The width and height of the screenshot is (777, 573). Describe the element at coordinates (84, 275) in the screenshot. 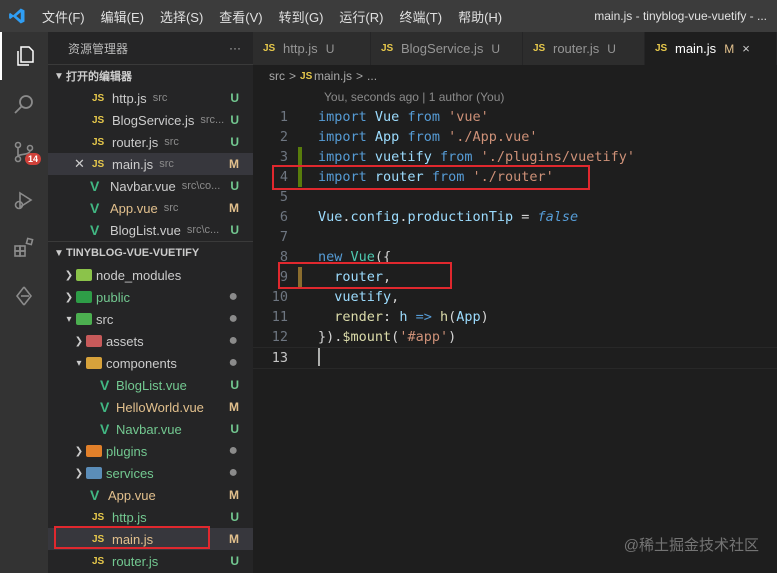

I see `node-folder-icon` at that location.